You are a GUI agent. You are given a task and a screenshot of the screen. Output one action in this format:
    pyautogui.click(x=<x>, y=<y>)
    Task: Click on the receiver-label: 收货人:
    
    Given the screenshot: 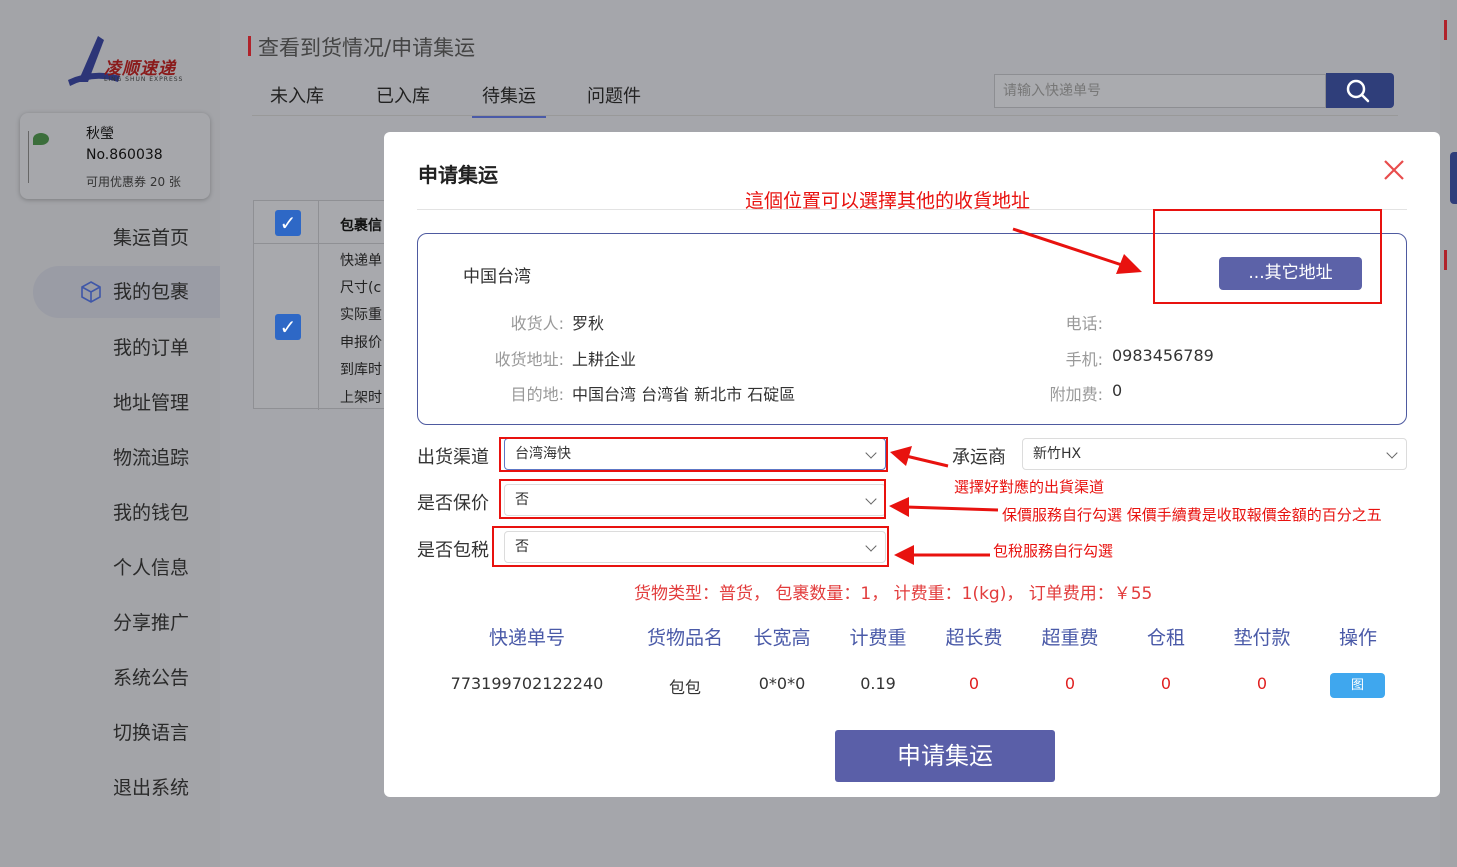 What is the action you would take?
    pyautogui.click(x=537, y=323)
    